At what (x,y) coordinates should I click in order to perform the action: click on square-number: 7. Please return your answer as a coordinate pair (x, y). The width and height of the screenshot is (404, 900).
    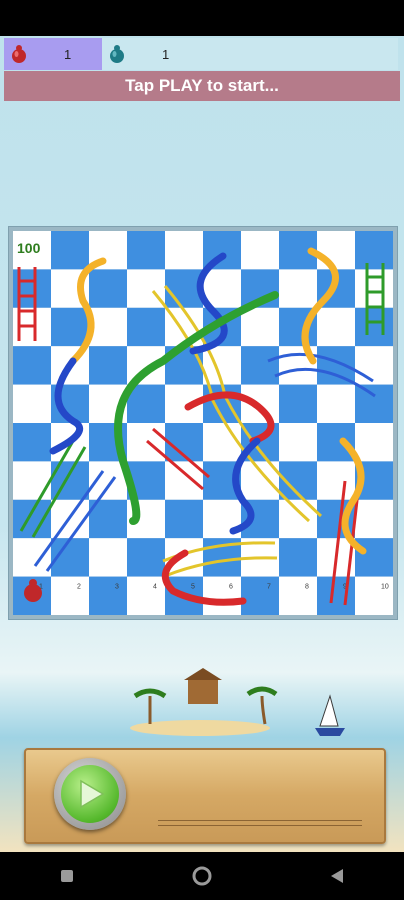
    Looking at the image, I should click on (269, 587).